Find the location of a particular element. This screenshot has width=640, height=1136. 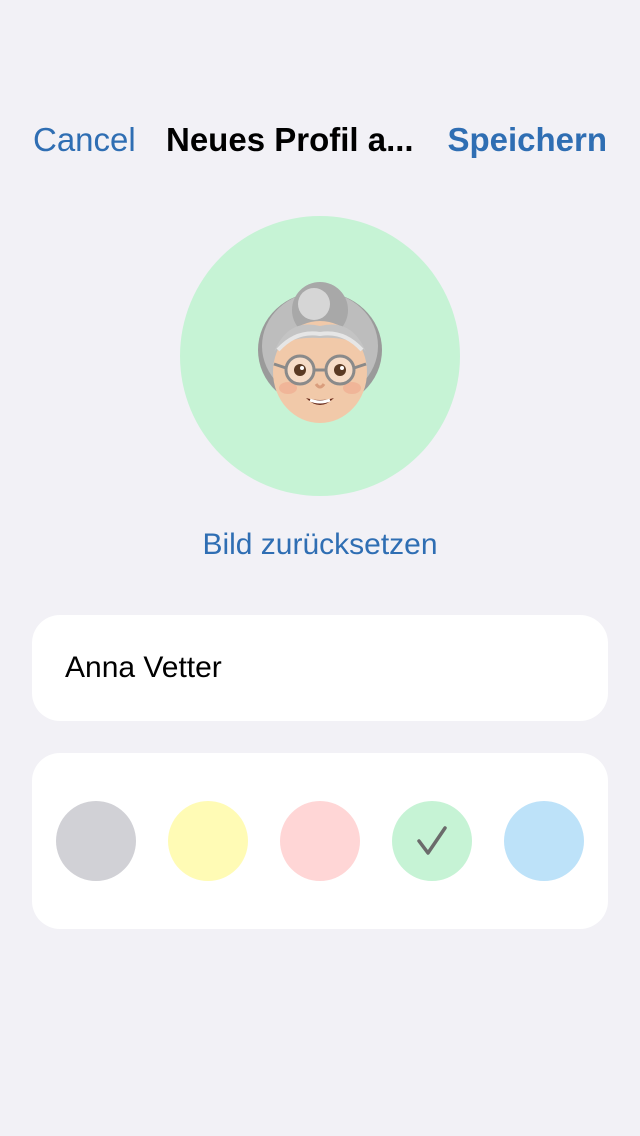

profile-avatar is located at coordinates (320, 356).